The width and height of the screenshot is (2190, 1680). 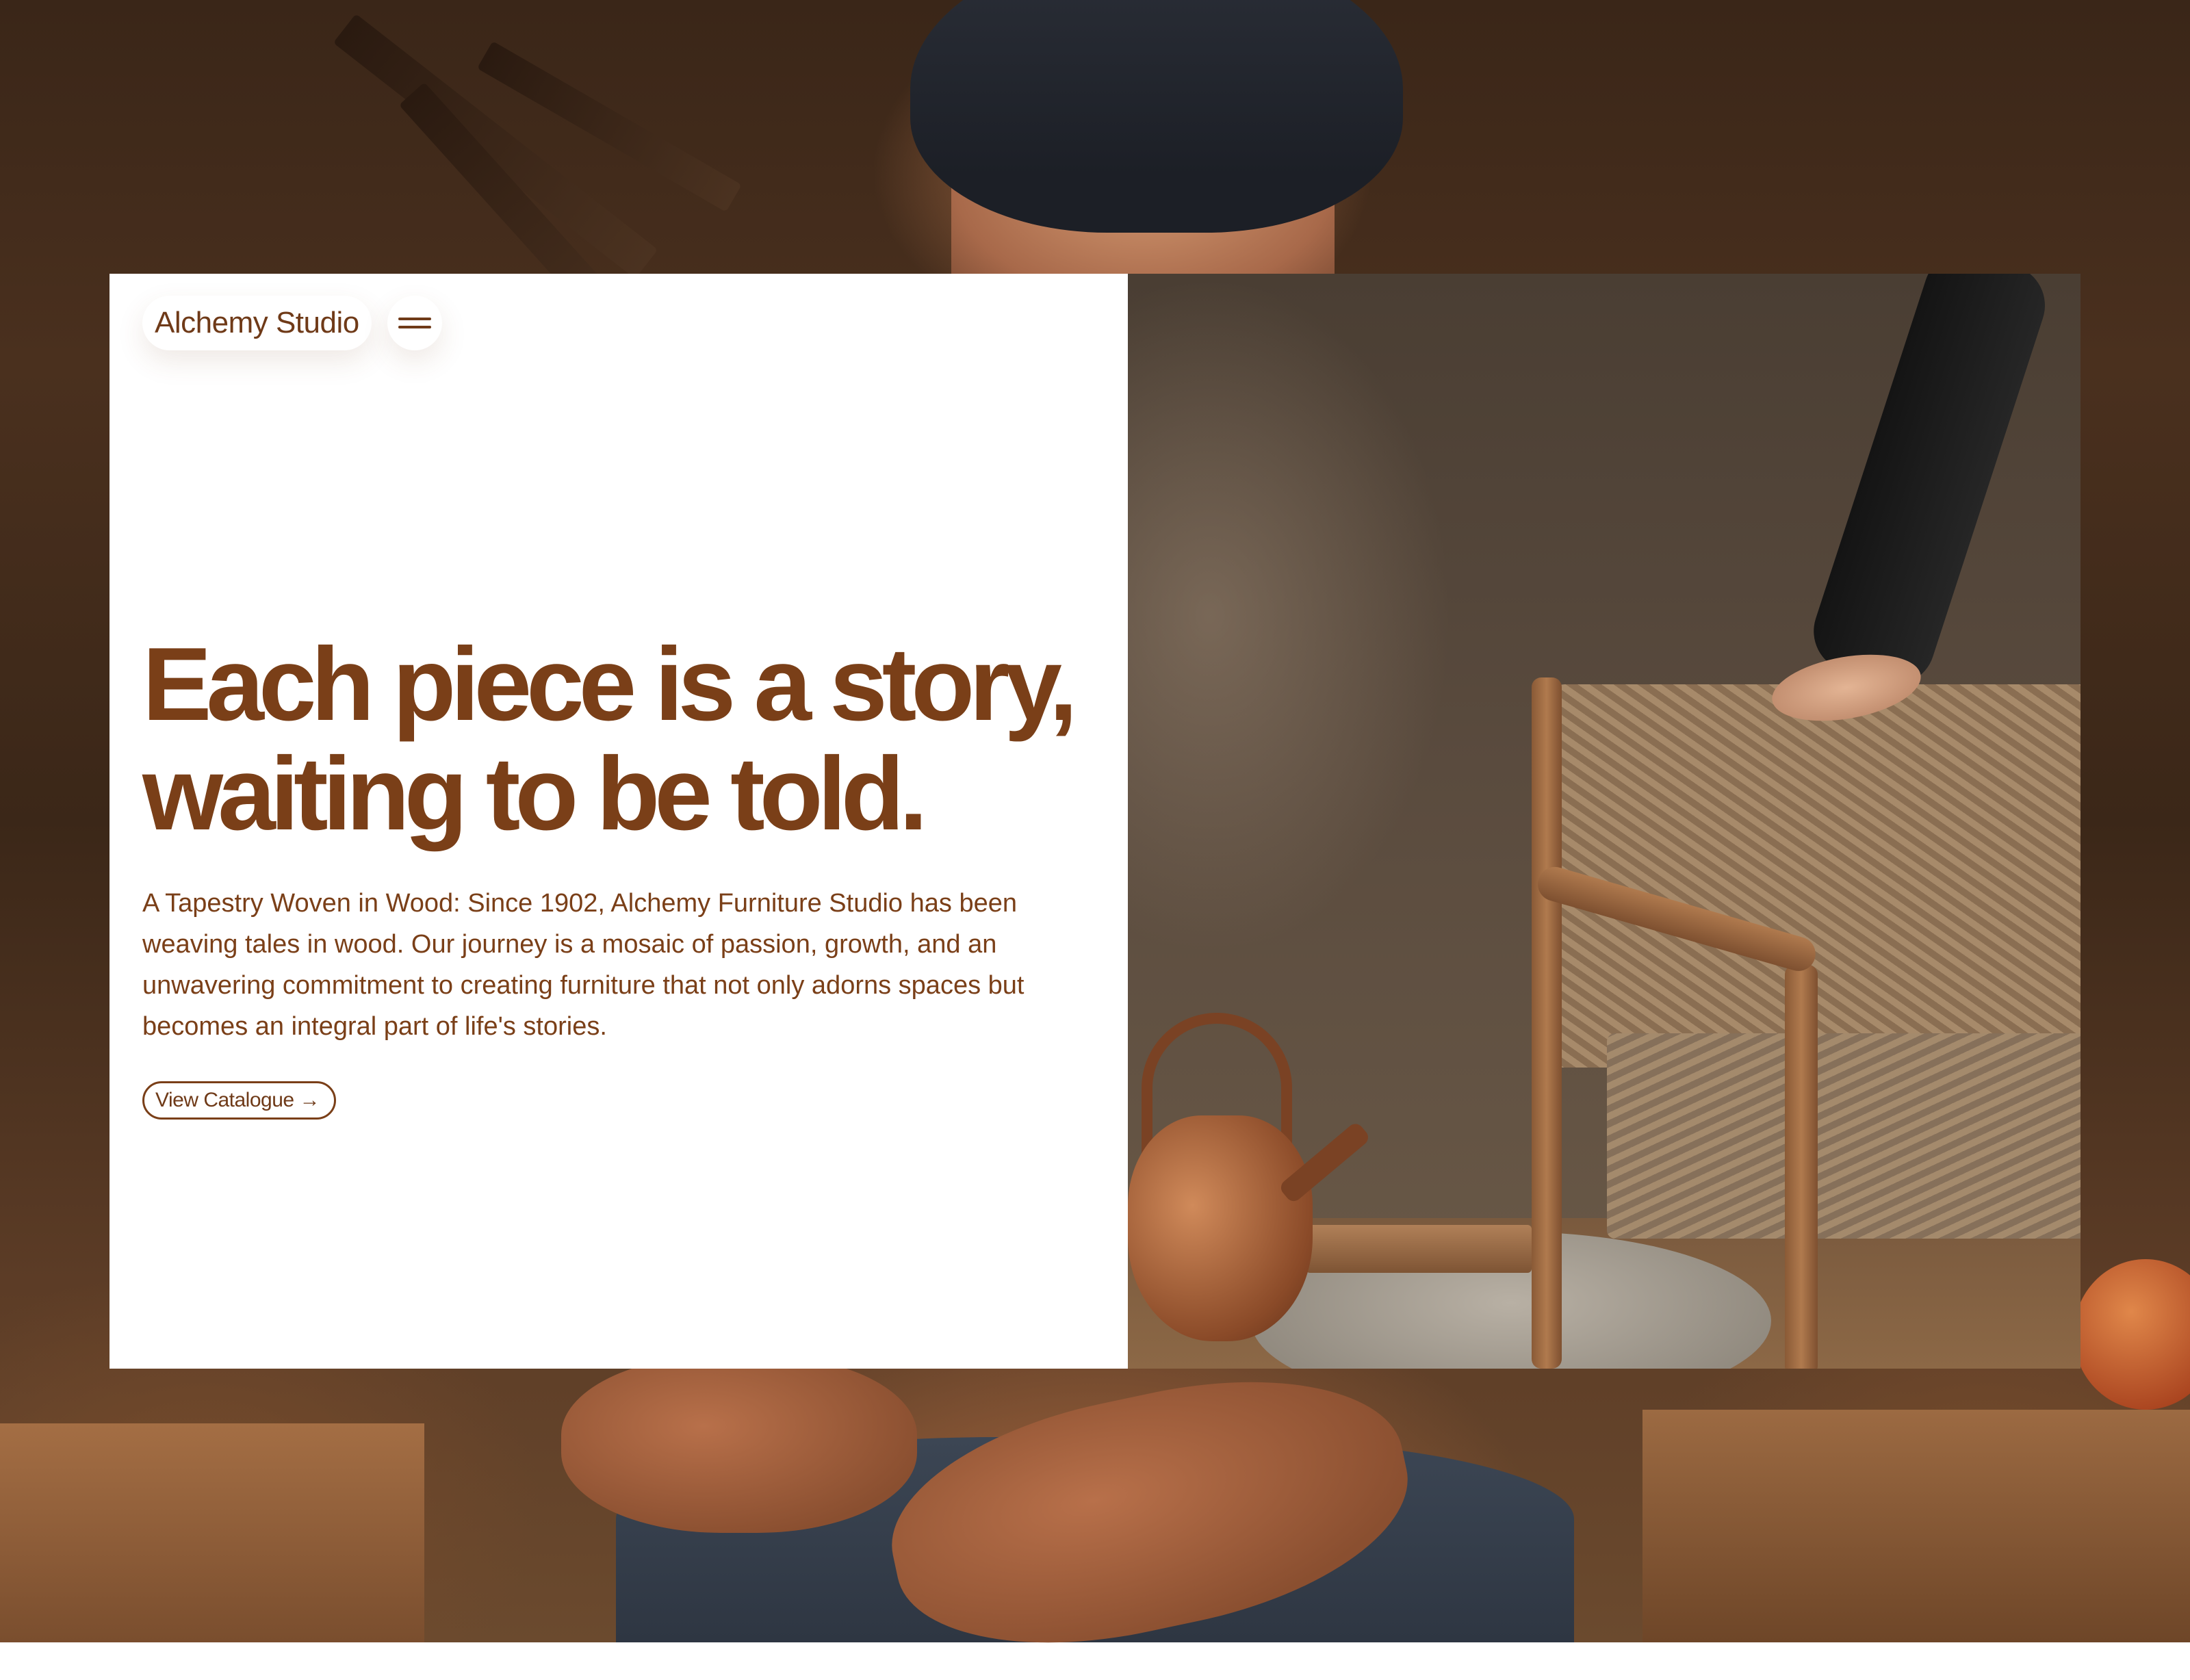 I want to click on hamburger-menu-icon, so click(x=414, y=323).